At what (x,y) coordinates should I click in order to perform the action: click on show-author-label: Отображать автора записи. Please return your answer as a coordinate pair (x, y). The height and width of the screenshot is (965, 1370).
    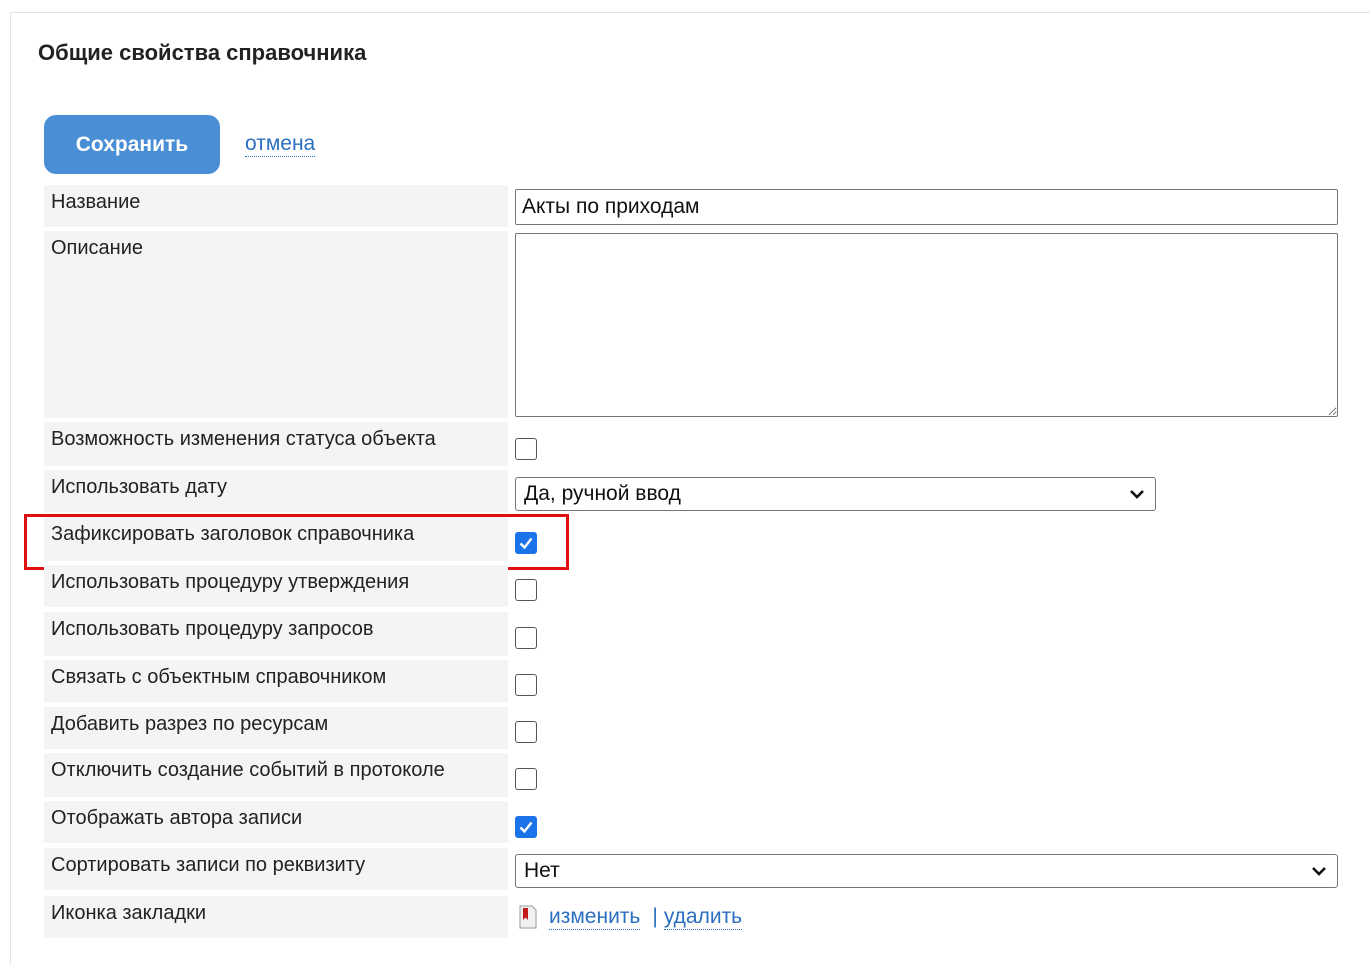
    Looking at the image, I should click on (276, 822).